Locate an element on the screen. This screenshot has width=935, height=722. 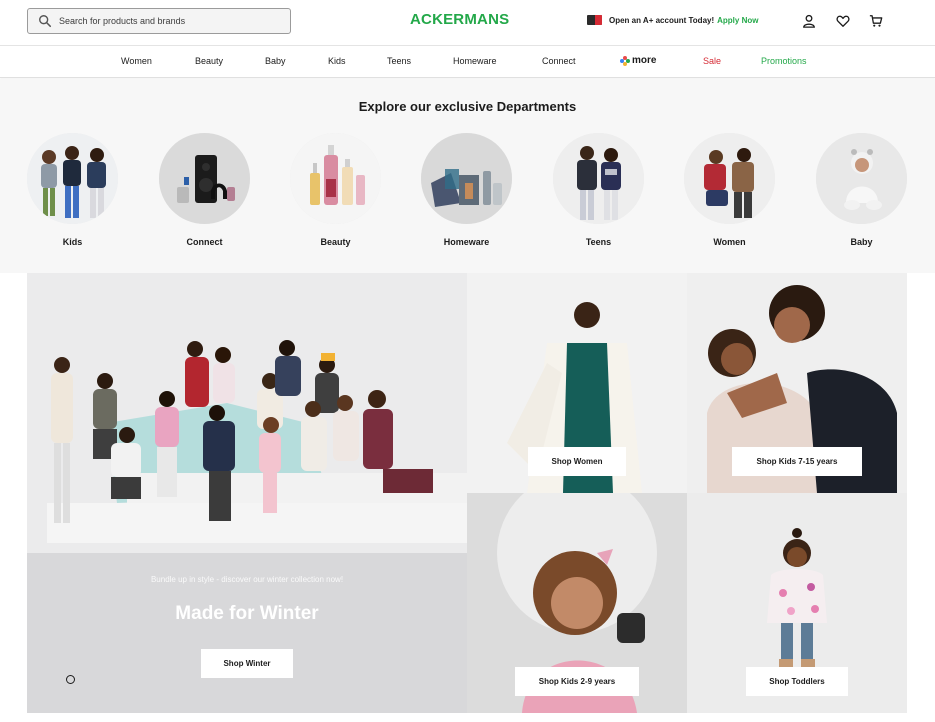
nav-item-women: Women is located at coordinates (136, 61).